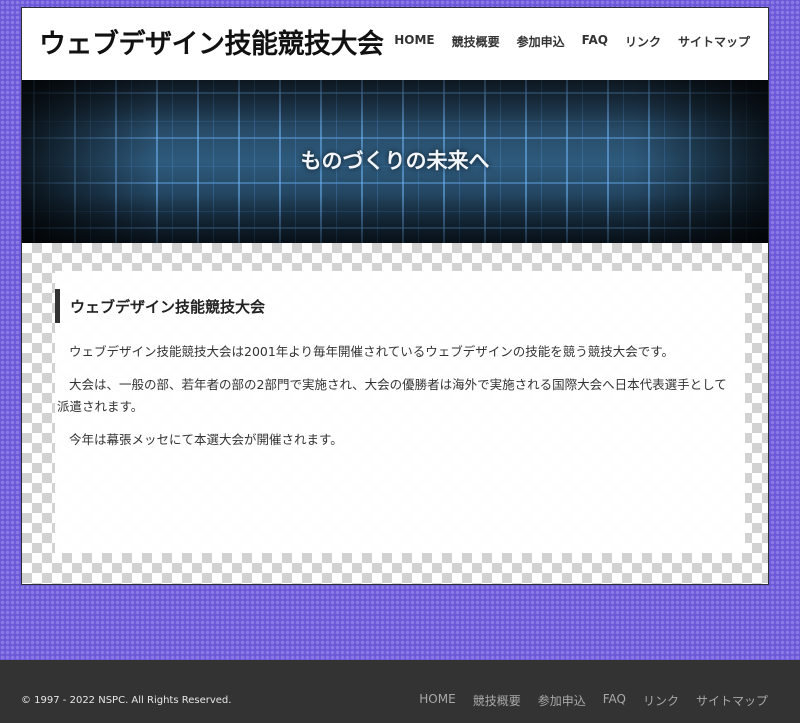 The height and width of the screenshot is (723, 800). I want to click on site-title: ウェブデザイン技能競技大会, so click(211, 41).